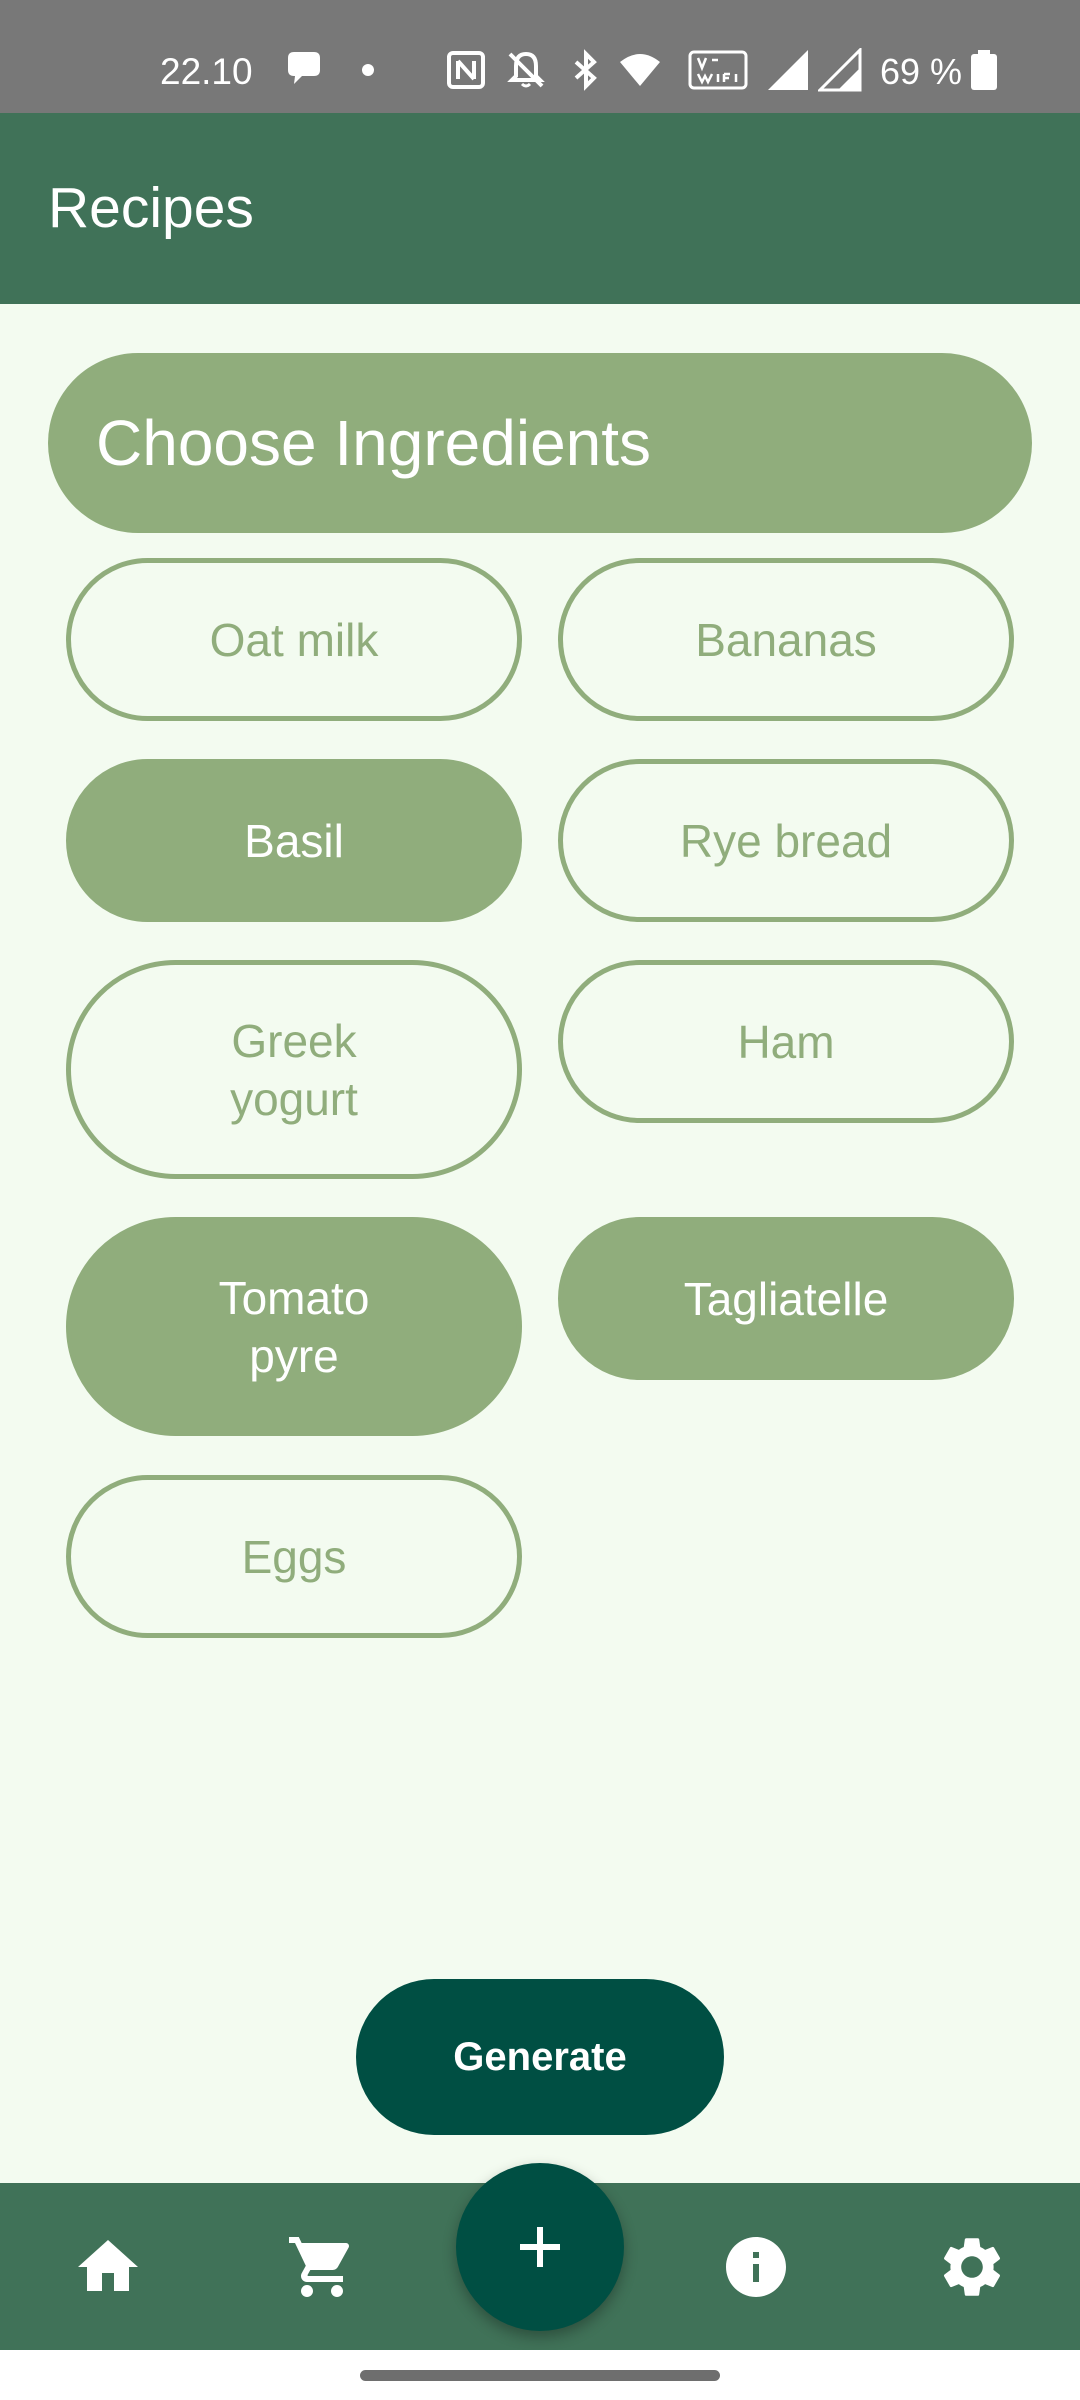 The height and width of the screenshot is (2400, 1080). I want to click on chip-label: Rye bread, so click(786, 840).